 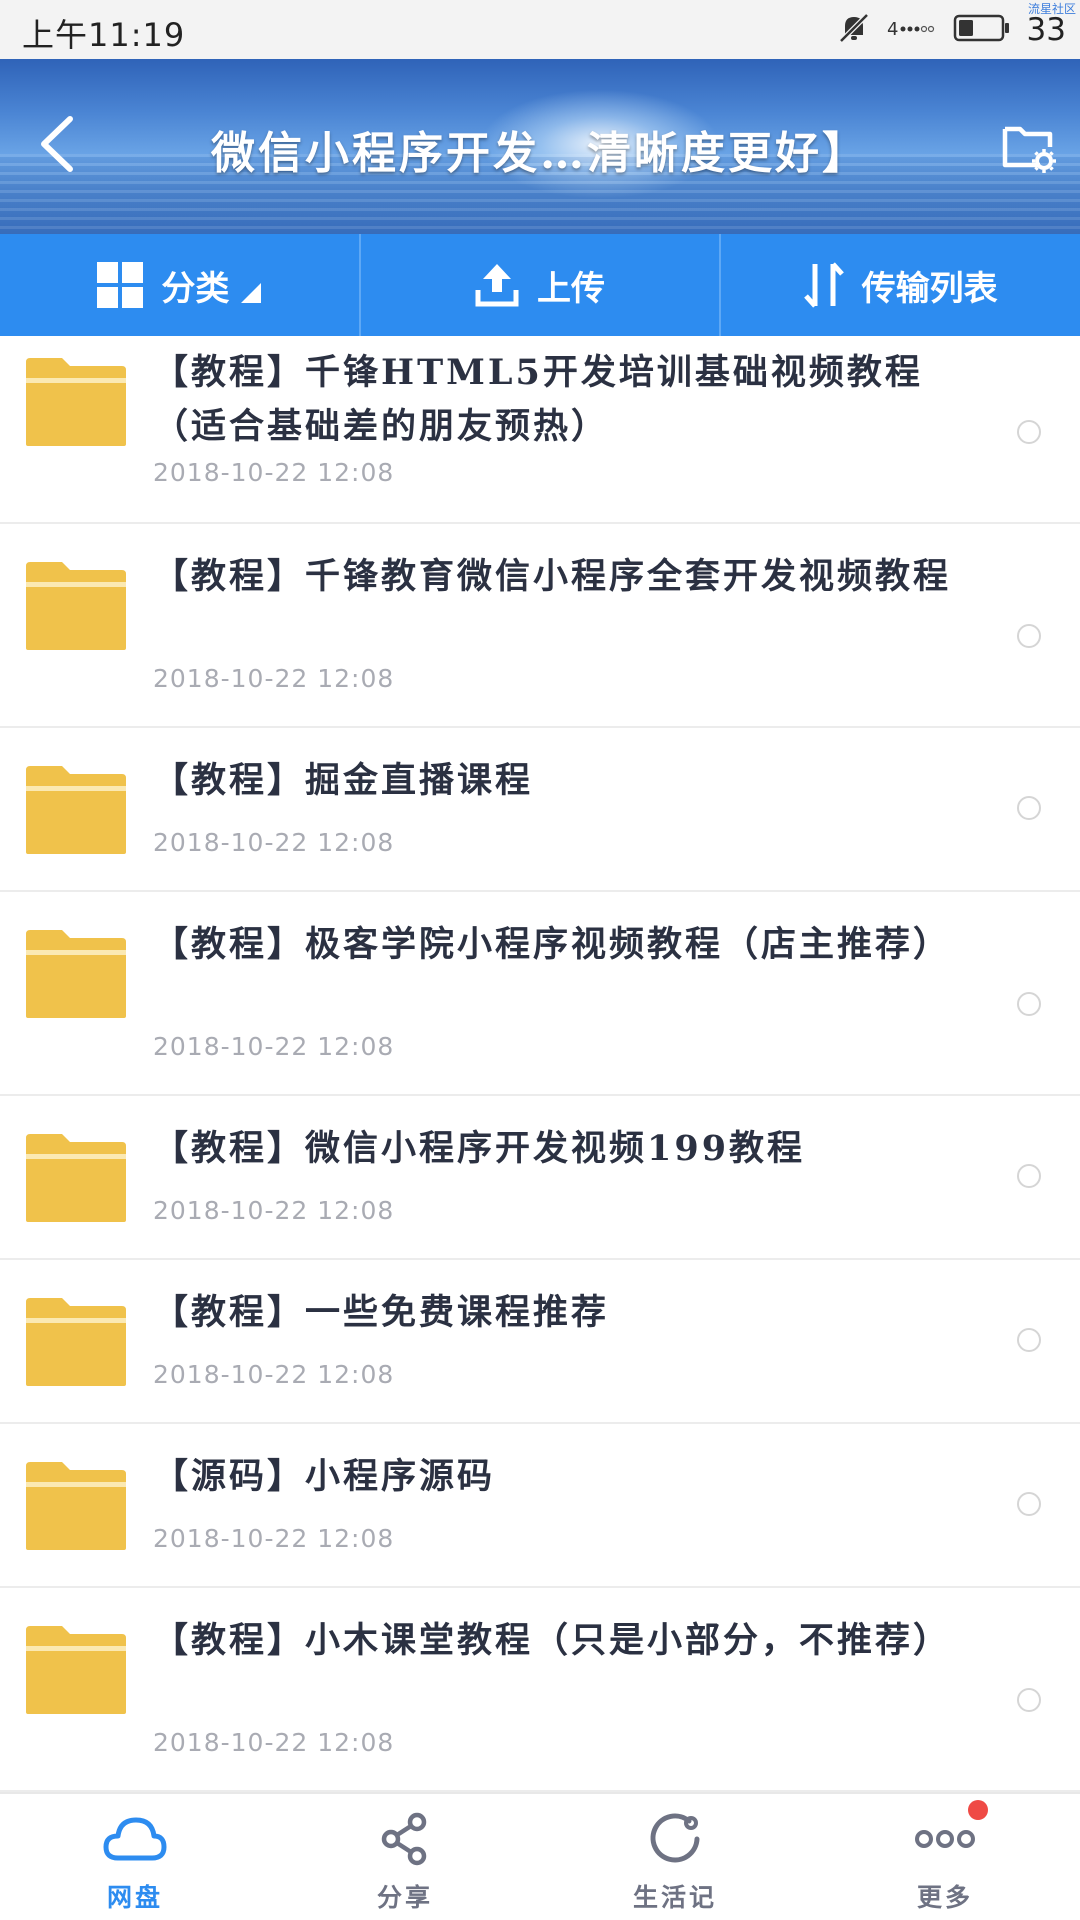 What do you see at coordinates (381, 1312) in the screenshot?
I see `file-name: 【教程】一些免费课程推荐` at bounding box center [381, 1312].